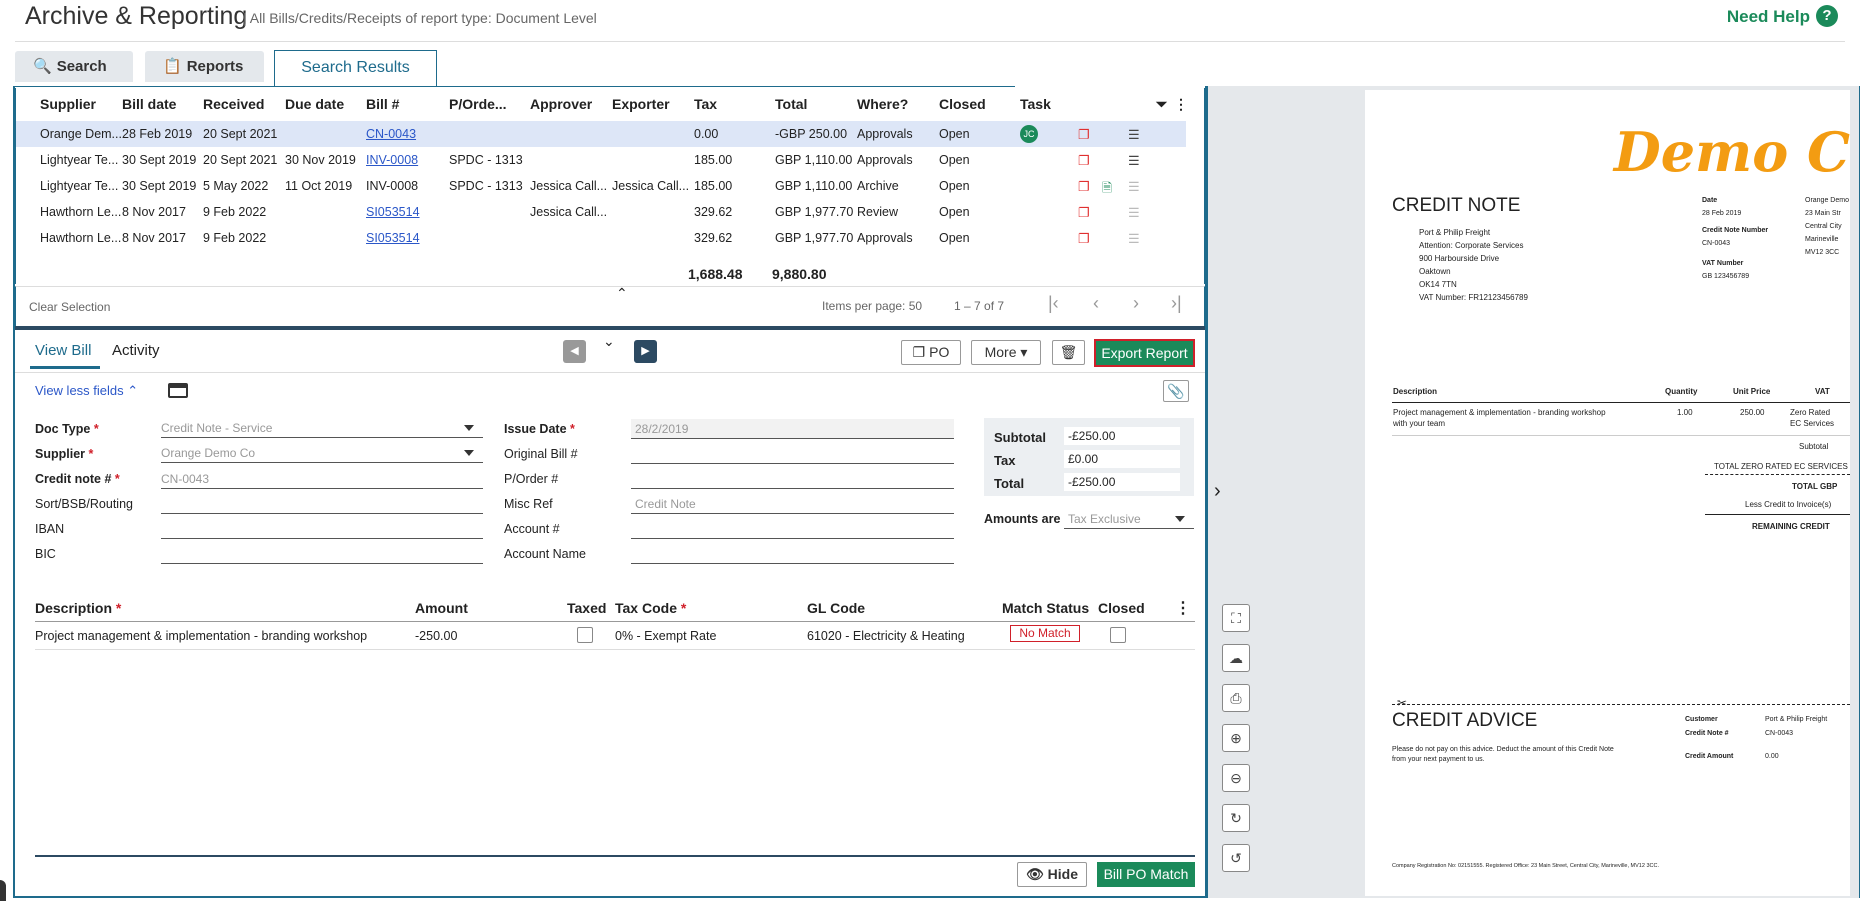 The width and height of the screenshot is (1860, 901). I want to click on tab-search: 🔍 Search, so click(74, 66).